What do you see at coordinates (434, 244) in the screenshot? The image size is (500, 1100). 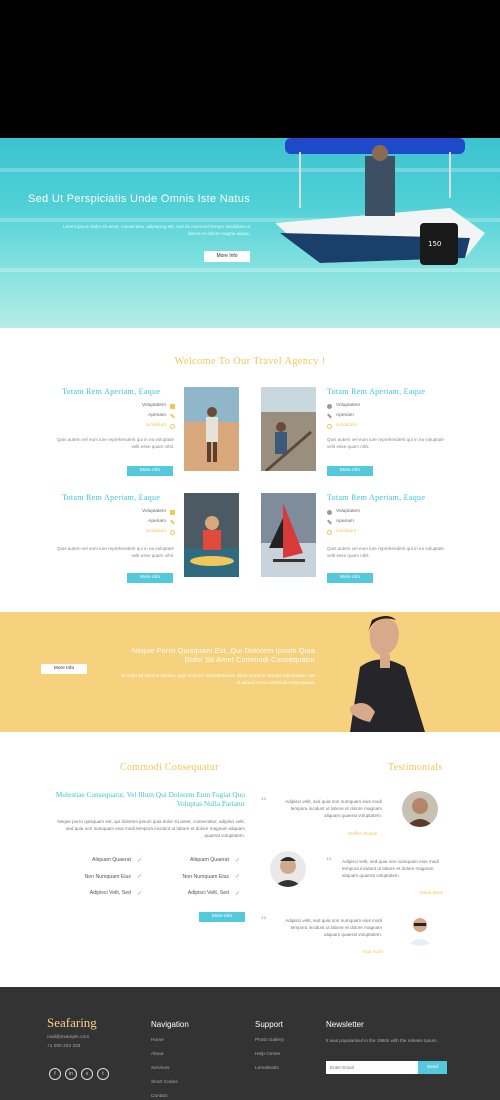 I see `svg-text: 150` at bounding box center [434, 244].